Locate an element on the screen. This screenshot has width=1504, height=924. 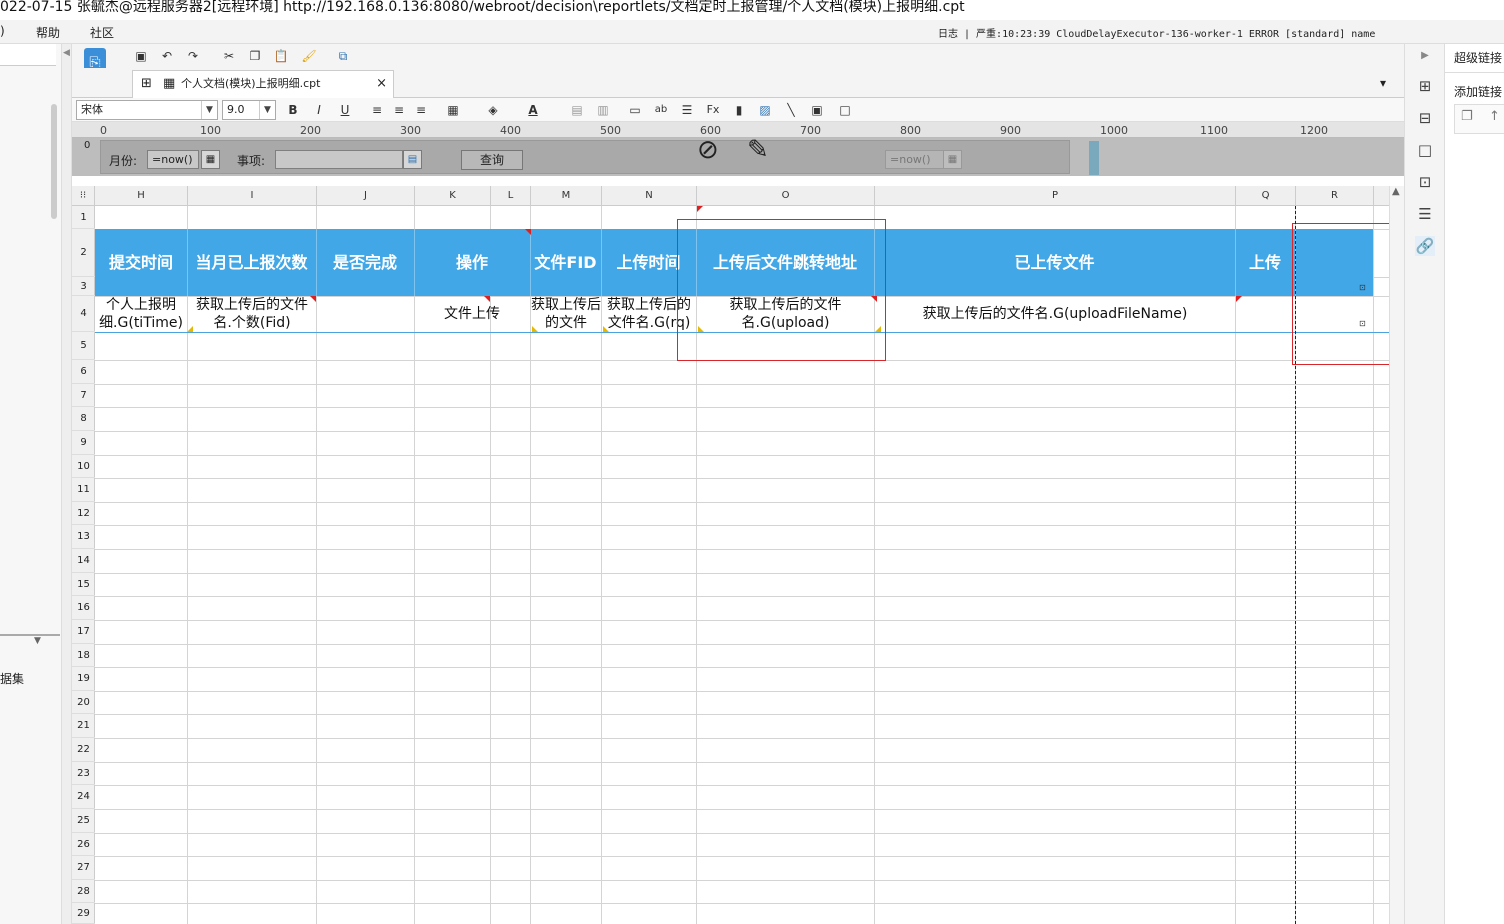
row-header: 17 is located at coordinates (83, 632).